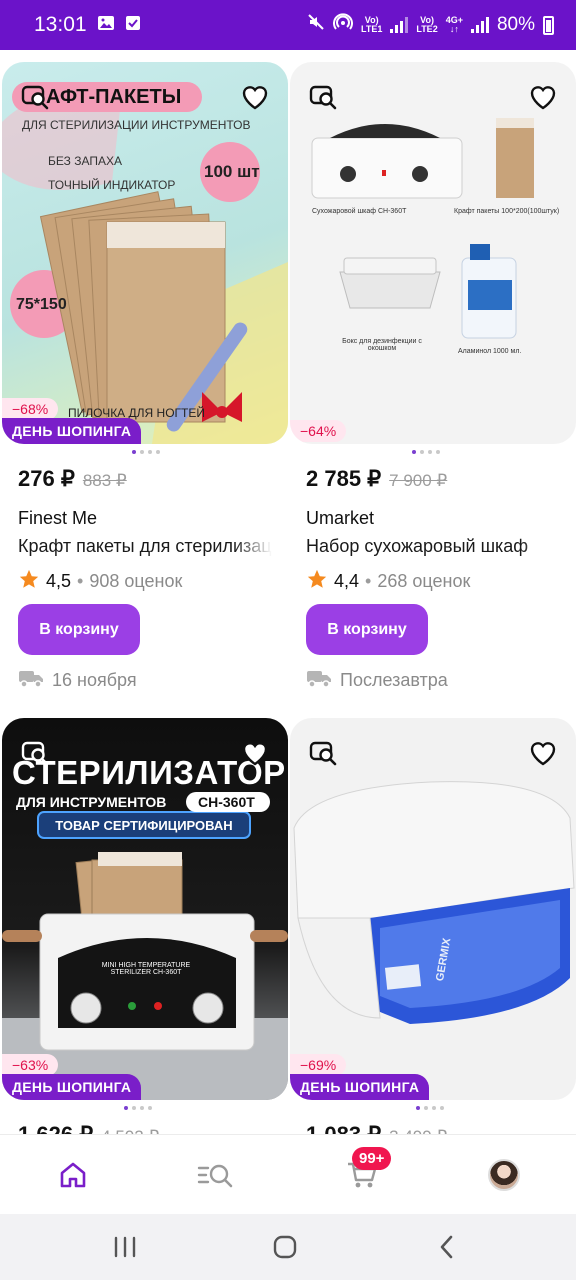 This screenshot has height=1280, width=576. I want to click on mute-icon, so click(316, 25).